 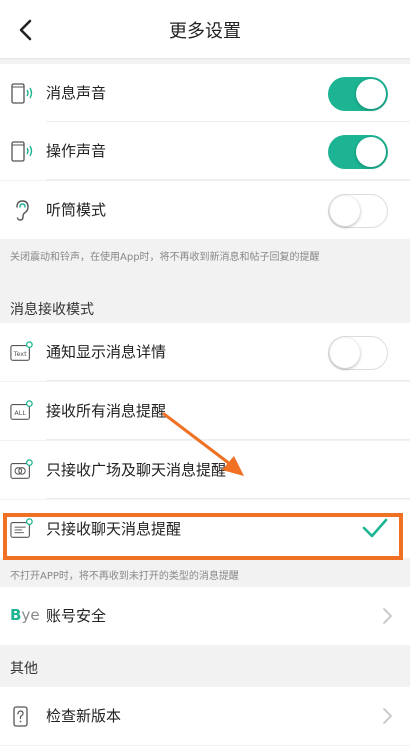 I want to click on sound-hint-text: 关闭震动和铃声，在使用App时，将不再收到新消息和帖子回复的提醒, so click(x=165, y=257).